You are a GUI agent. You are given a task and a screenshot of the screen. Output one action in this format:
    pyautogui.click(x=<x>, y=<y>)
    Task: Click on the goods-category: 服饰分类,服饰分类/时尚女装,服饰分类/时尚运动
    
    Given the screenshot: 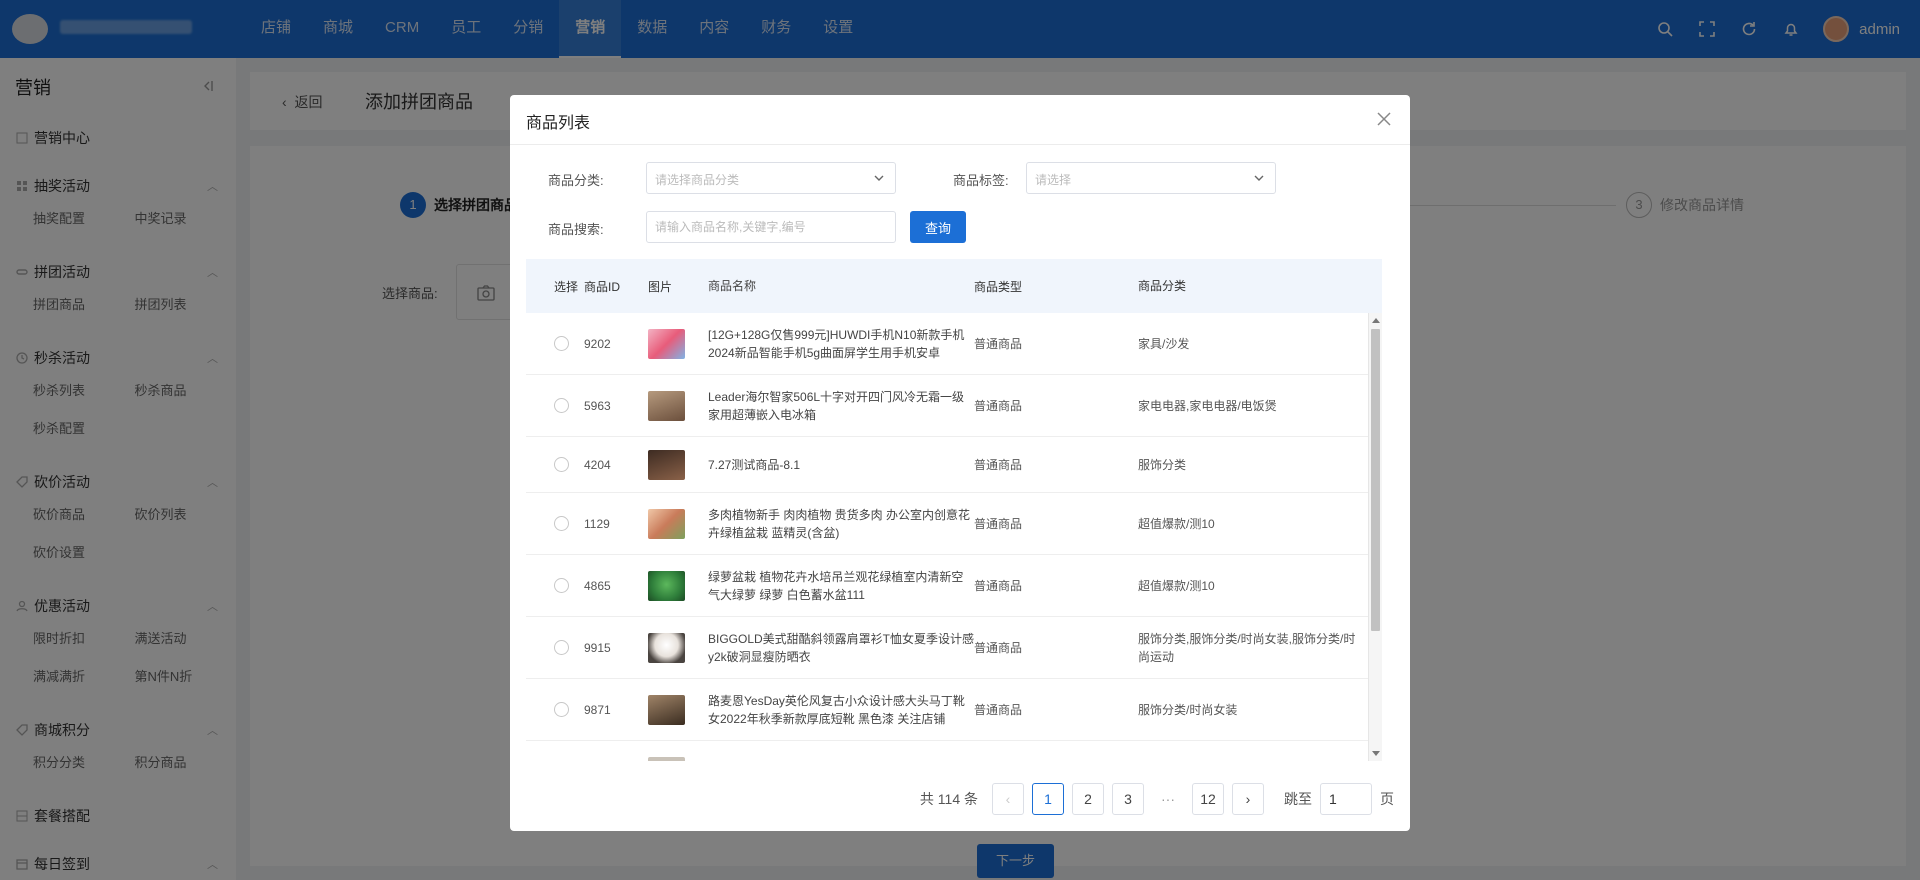 What is the action you would take?
    pyautogui.click(x=1247, y=647)
    